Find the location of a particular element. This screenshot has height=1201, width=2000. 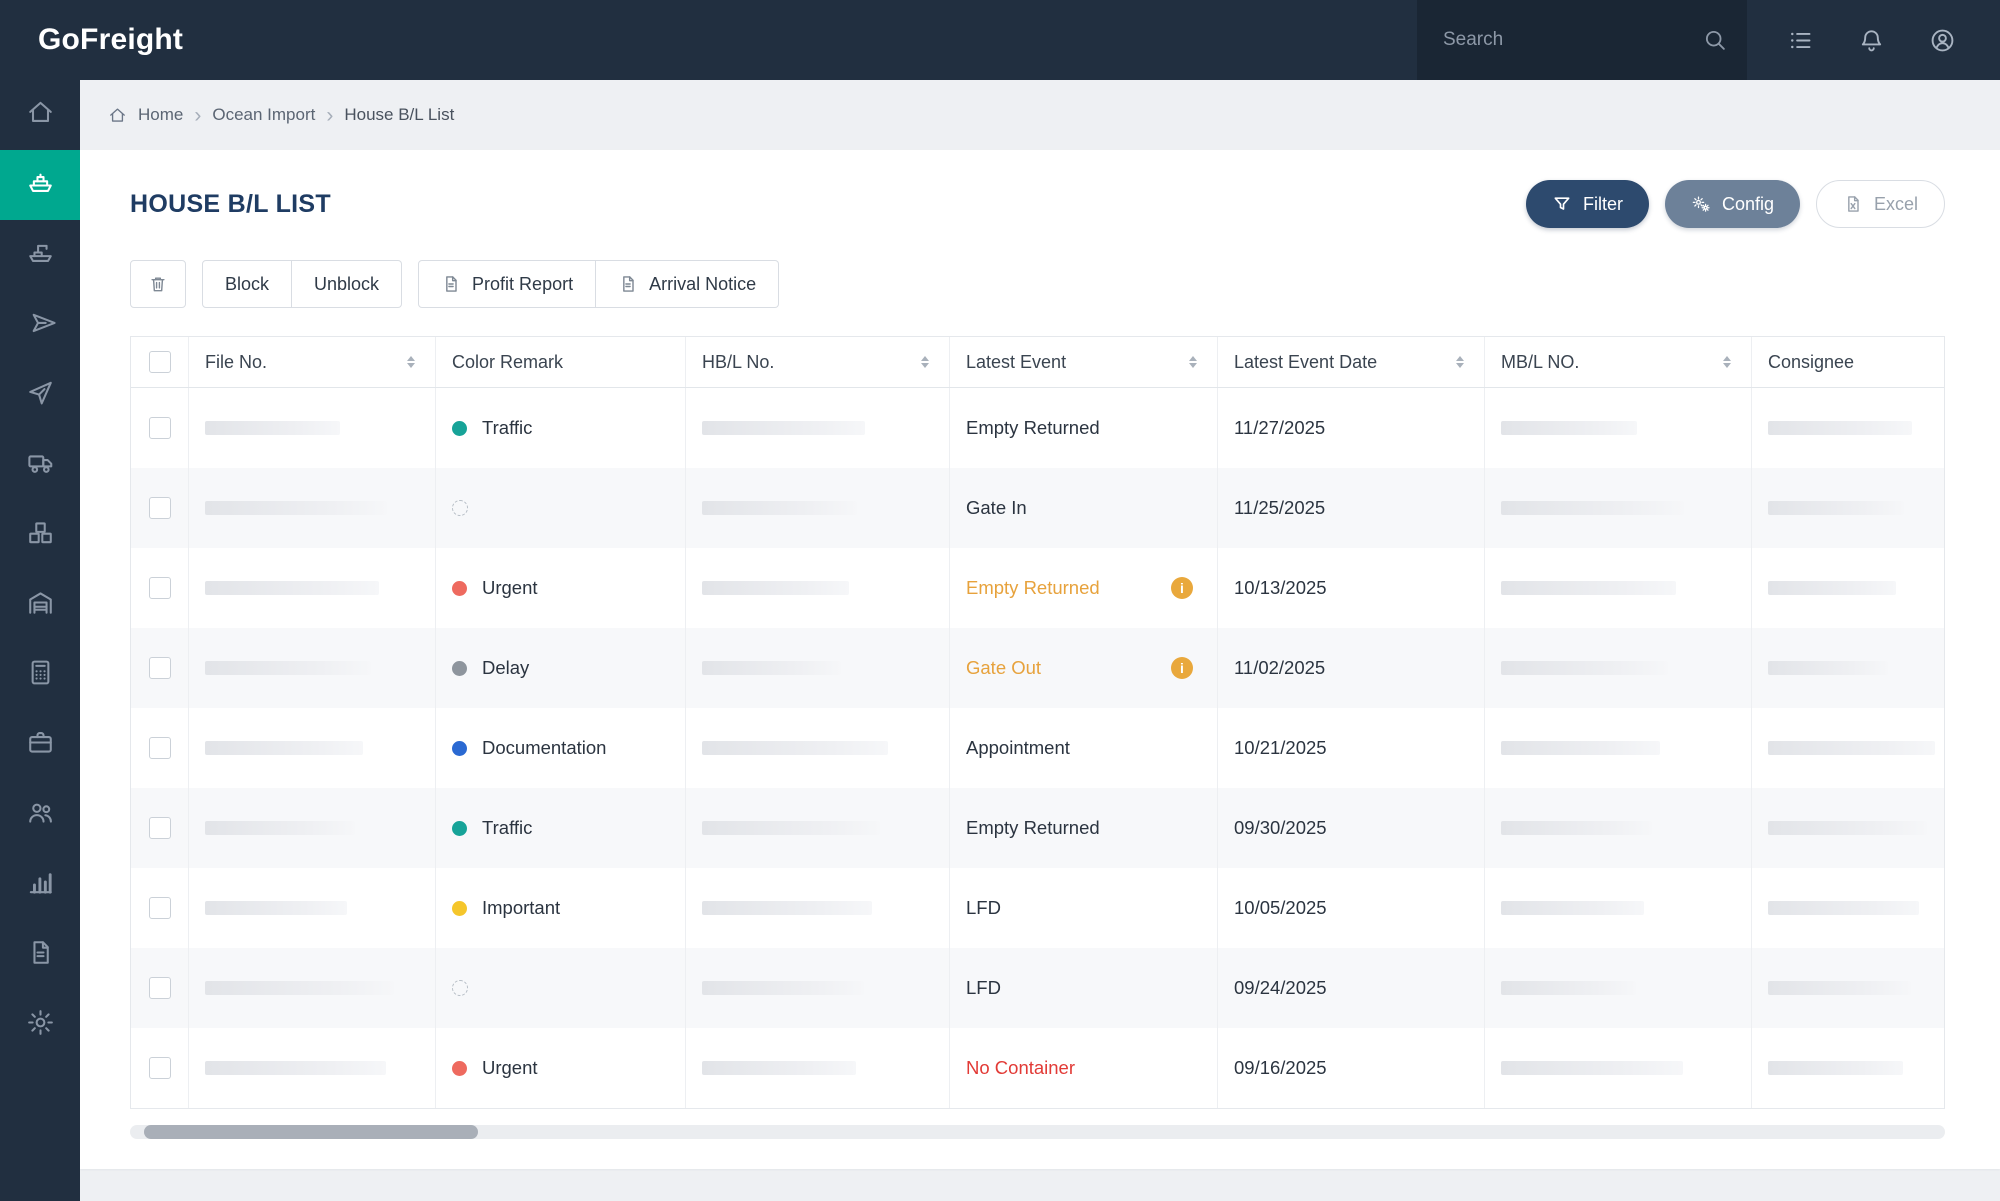

sidebar-item-ocean-import is located at coordinates (40, 185).